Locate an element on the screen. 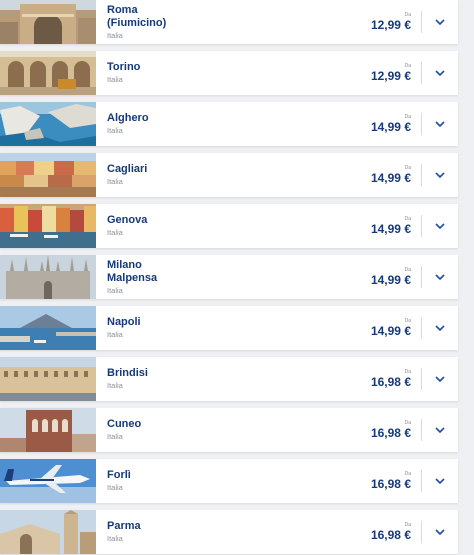 This screenshot has width=474, height=555. destination-card-cagliari: Cagliari Italia Da 14,99 € is located at coordinates (229, 175).